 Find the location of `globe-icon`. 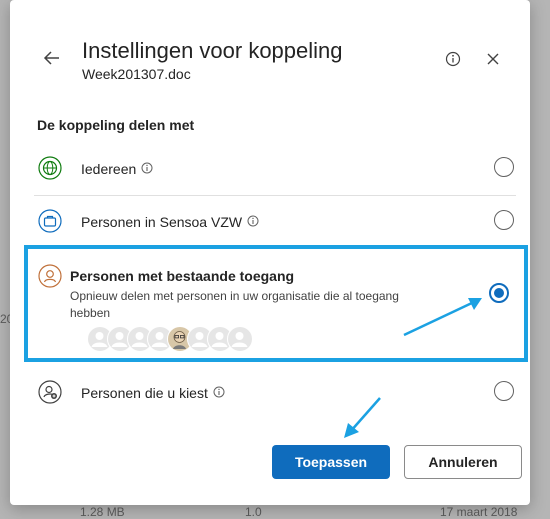

globe-icon is located at coordinates (50, 168).